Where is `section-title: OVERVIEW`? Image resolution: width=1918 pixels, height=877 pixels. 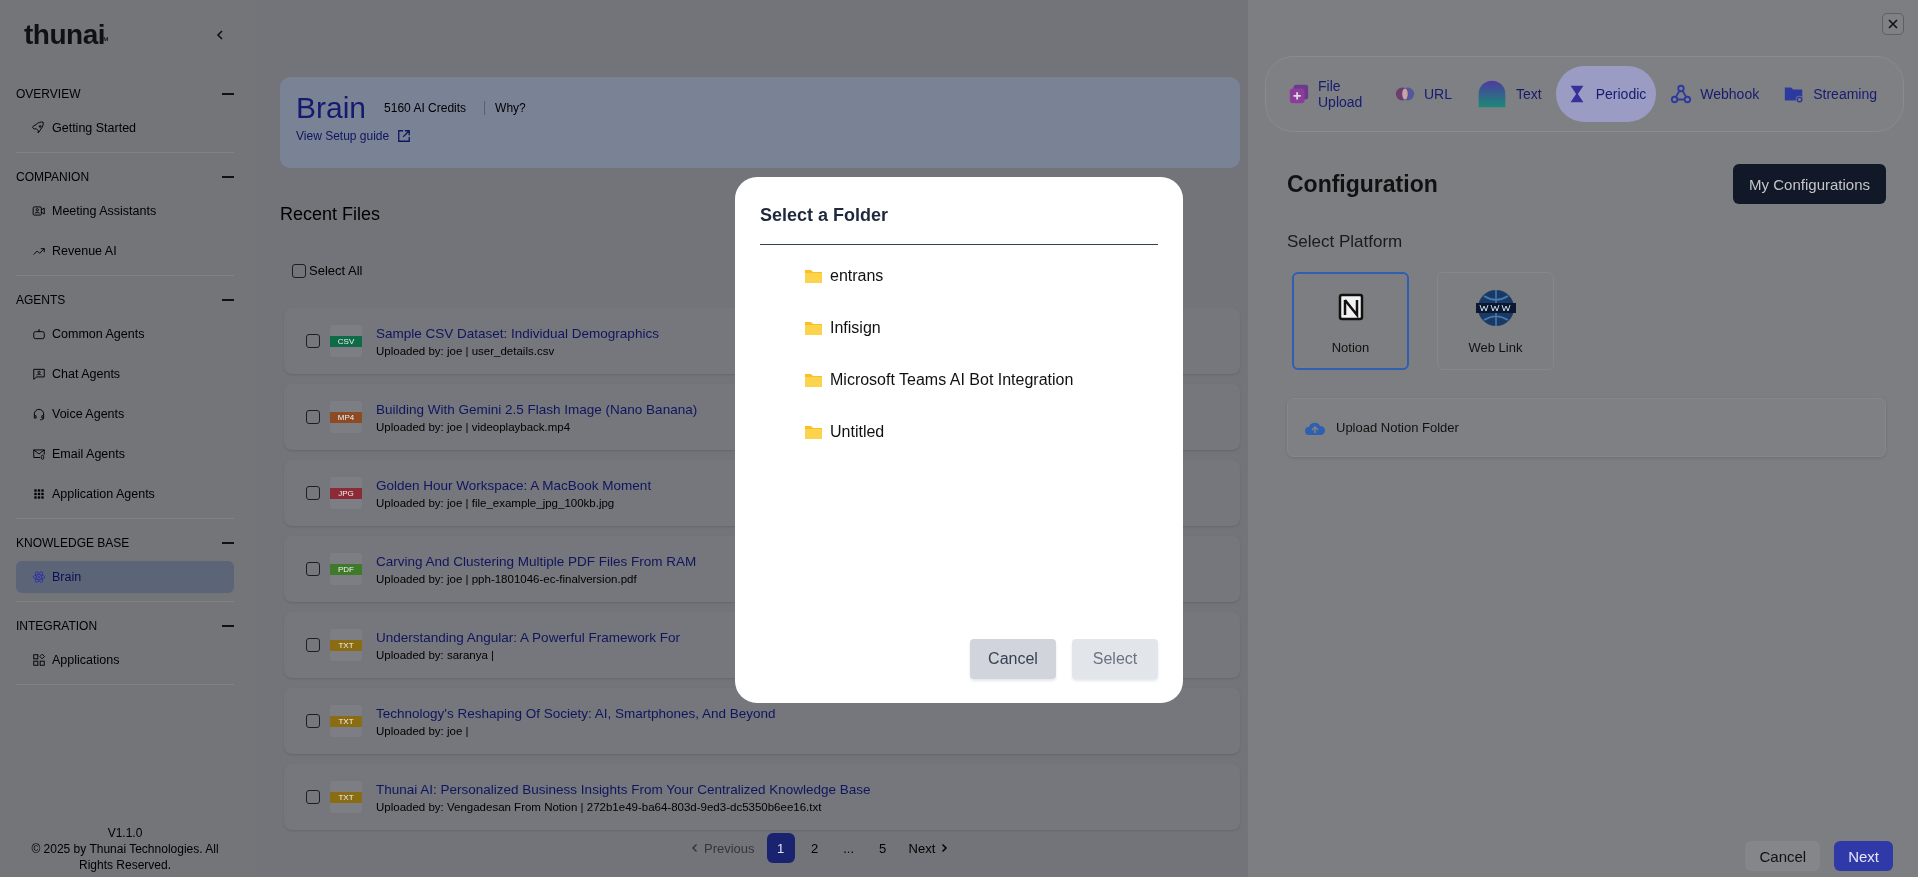
section-title: OVERVIEW is located at coordinates (48, 94).